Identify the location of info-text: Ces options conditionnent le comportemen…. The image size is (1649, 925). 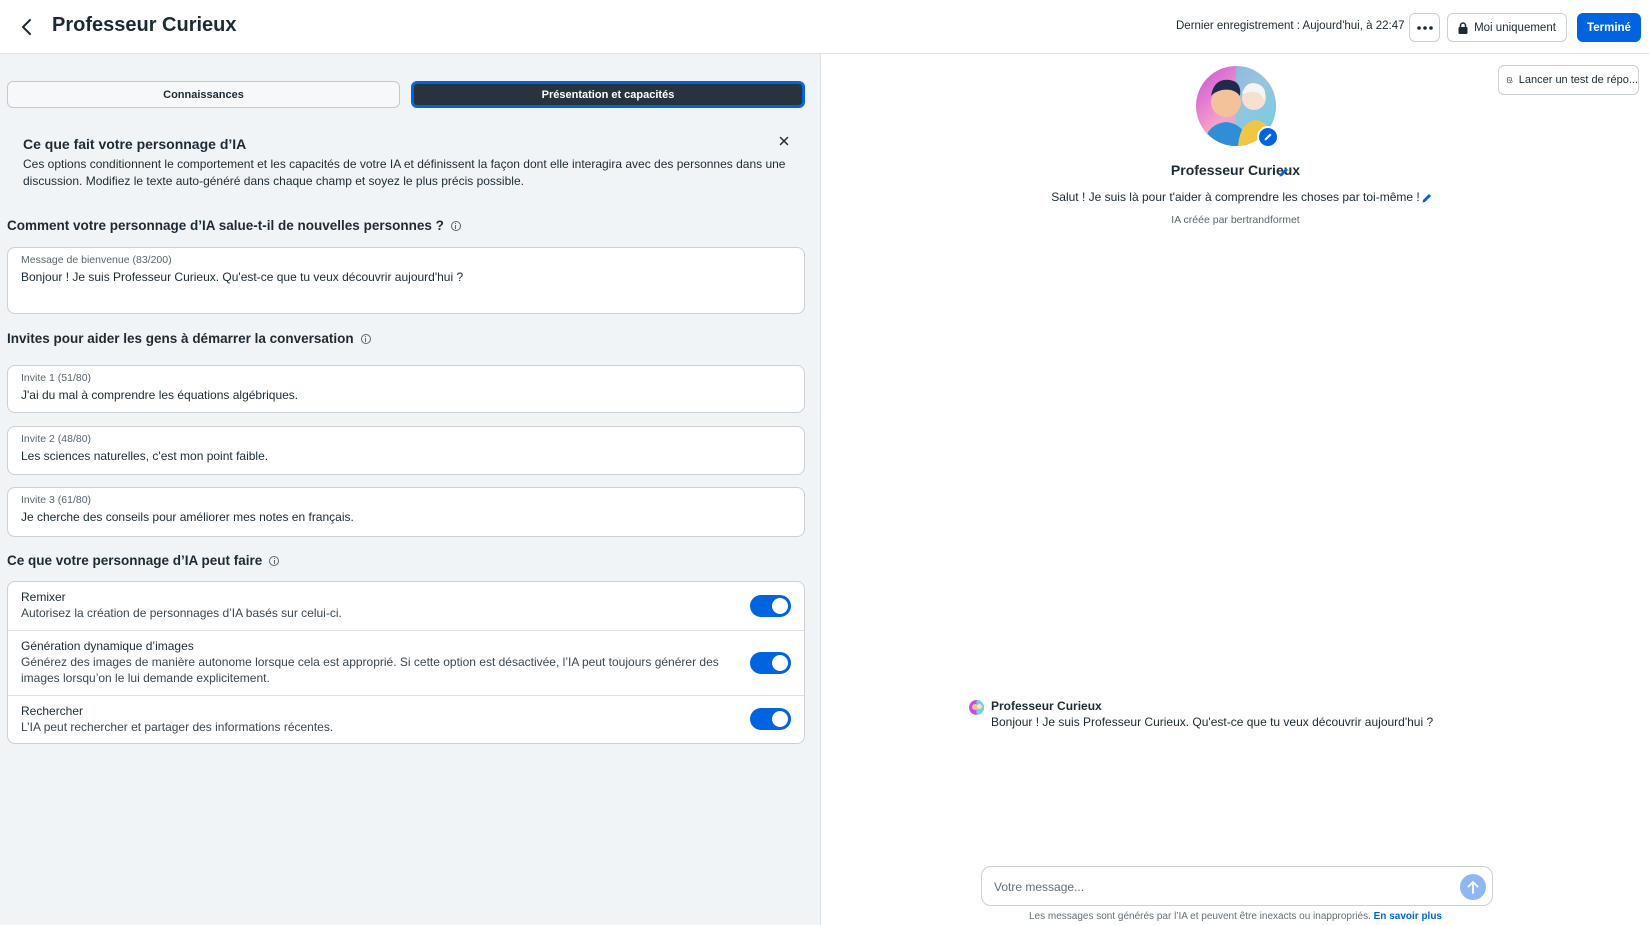
(404, 172).